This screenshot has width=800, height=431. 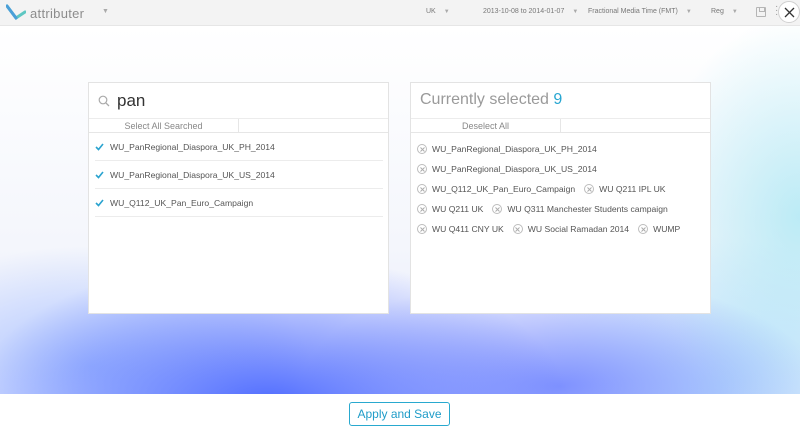 I want to click on view-filter: Reg ▼, so click(x=724, y=11).